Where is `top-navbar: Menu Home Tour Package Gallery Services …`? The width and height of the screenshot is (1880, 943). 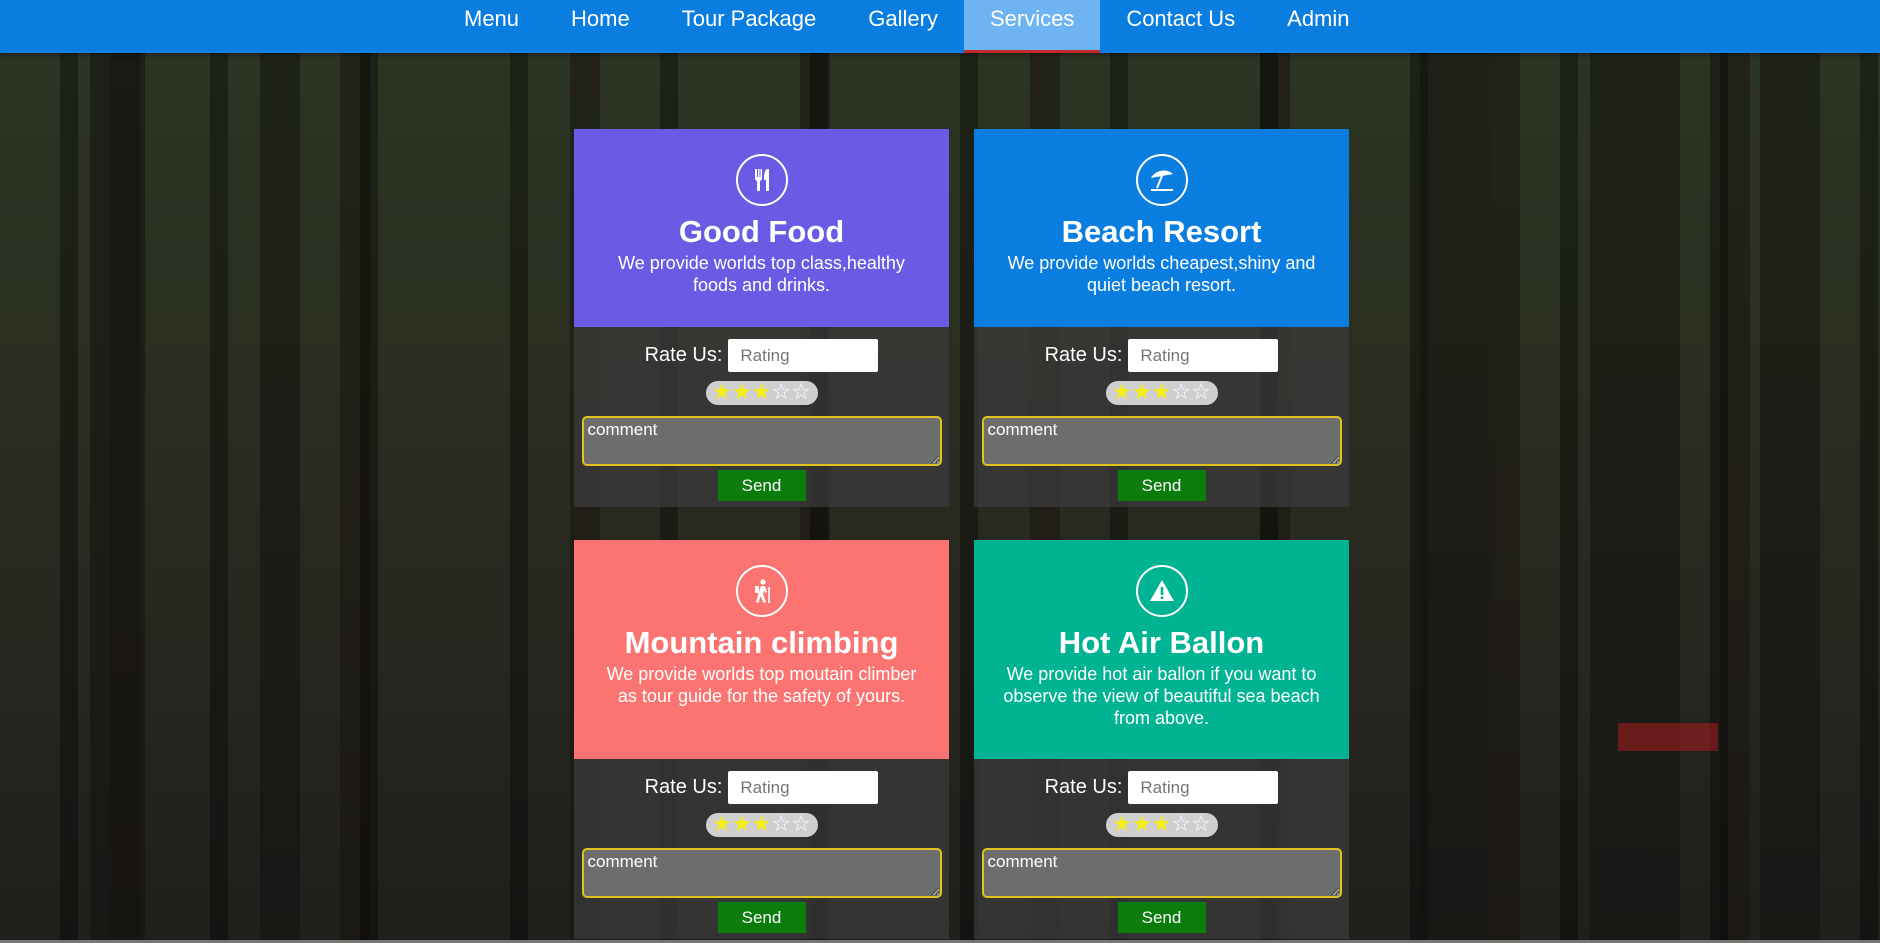 top-navbar: Menu Home Tour Package Gallery Services … is located at coordinates (940, 26).